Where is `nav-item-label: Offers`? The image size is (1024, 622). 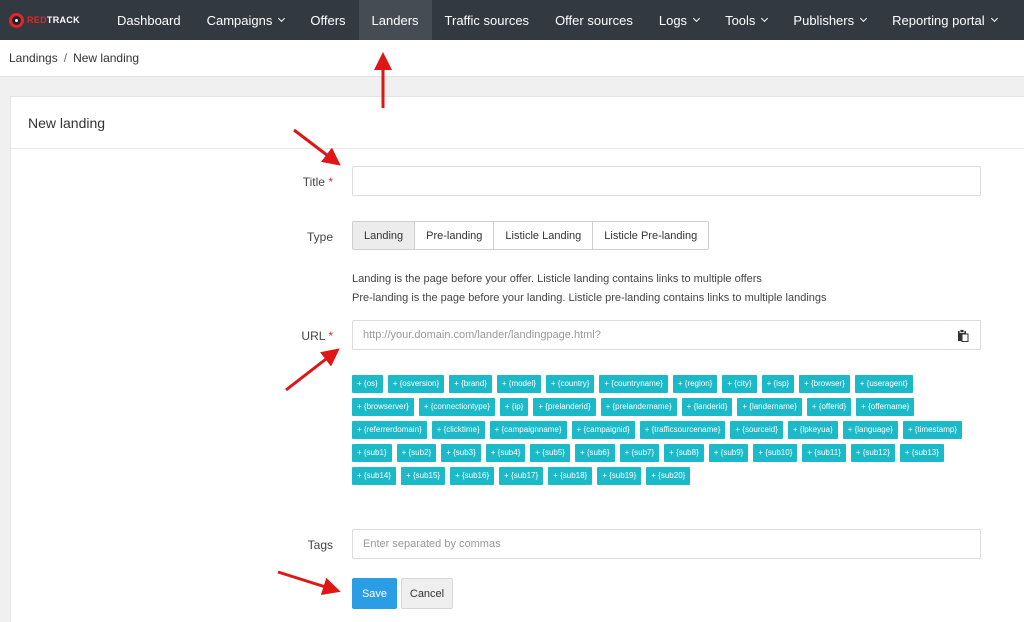 nav-item-label: Offers is located at coordinates (328, 20).